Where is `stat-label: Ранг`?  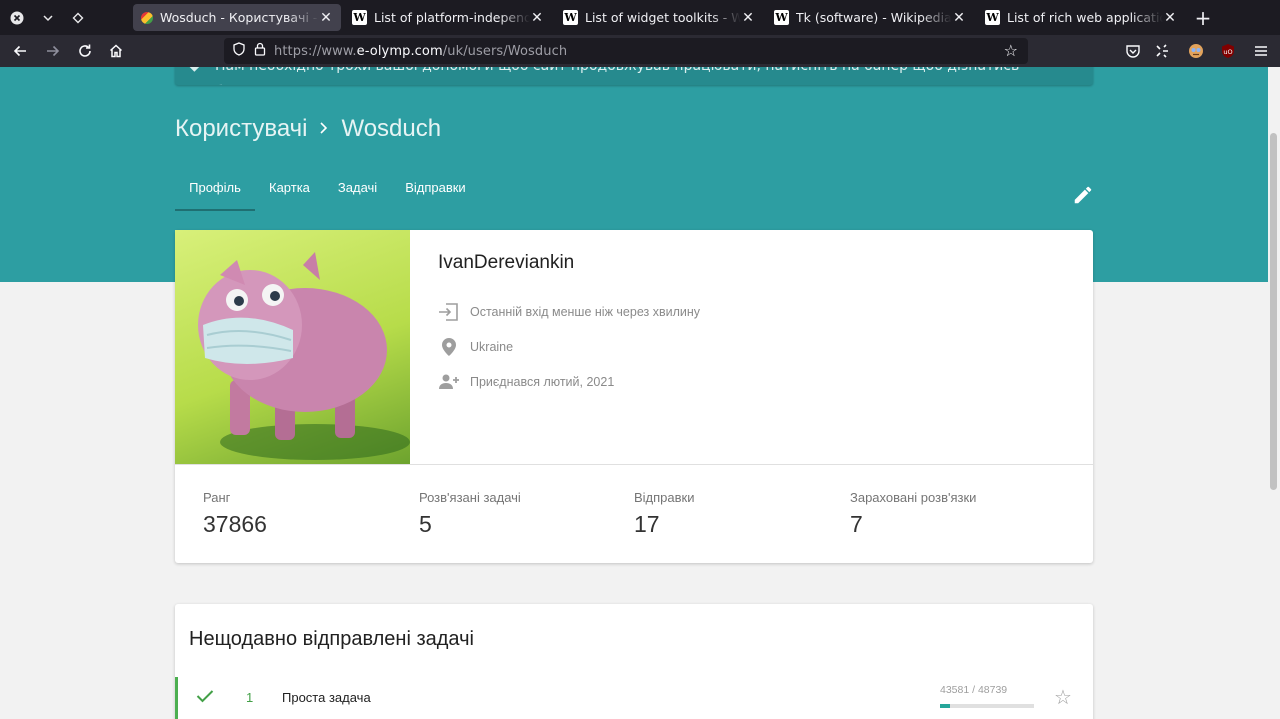 stat-label: Ранг is located at coordinates (217, 497).